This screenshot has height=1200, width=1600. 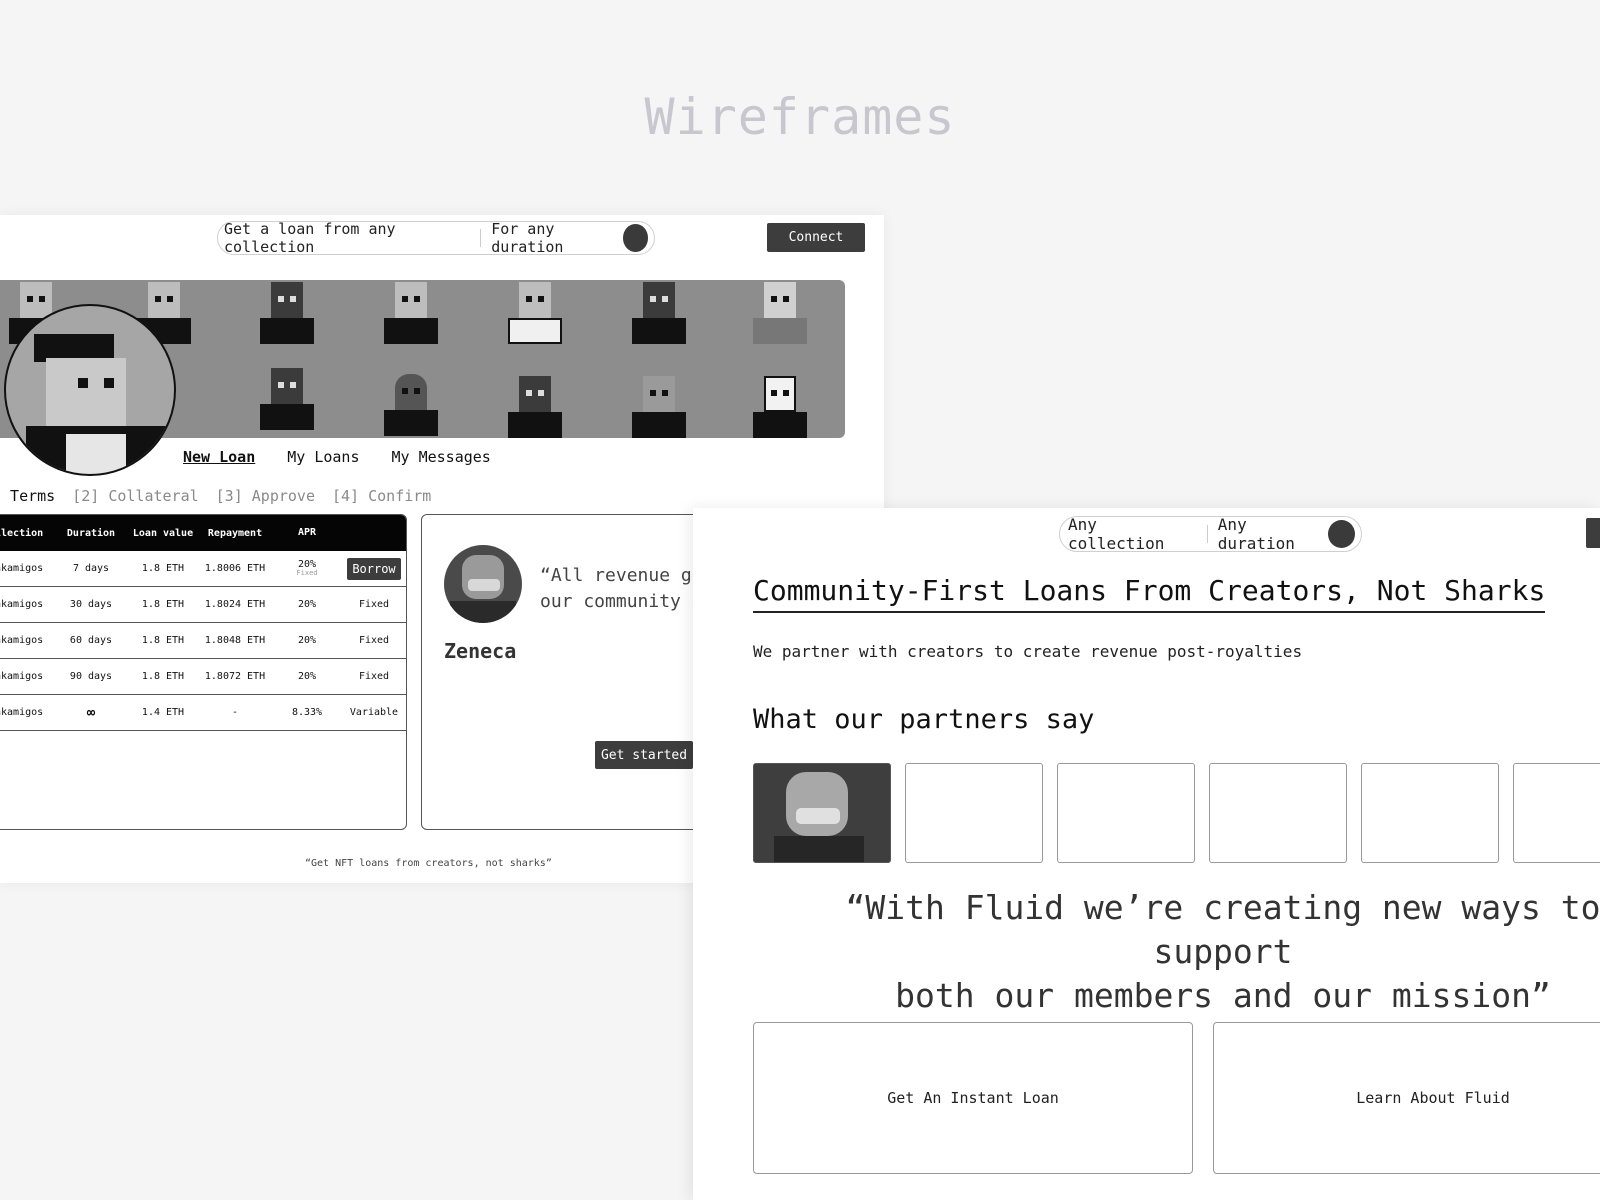 I want to click on partner-carousel, so click(x=1176, y=813).